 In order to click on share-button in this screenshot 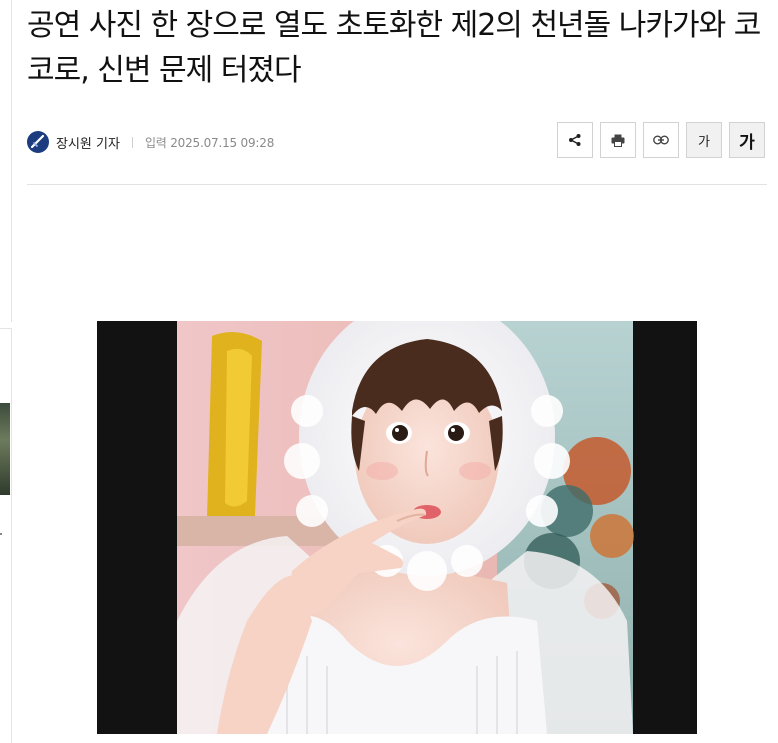, I will do `click(575, 140)`.